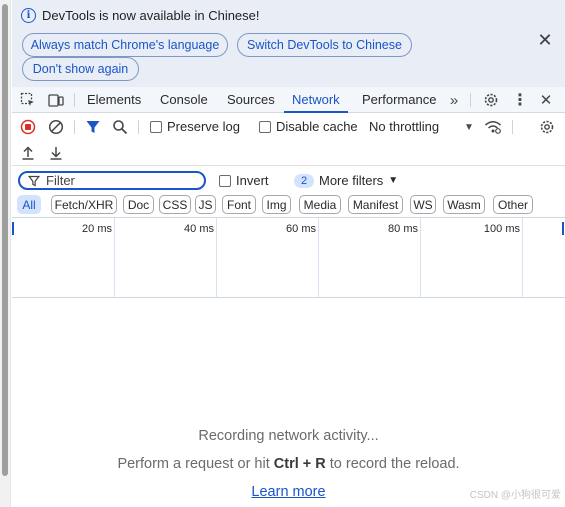  I want to click on more-options-icon: ⋮, so click(520, 100).